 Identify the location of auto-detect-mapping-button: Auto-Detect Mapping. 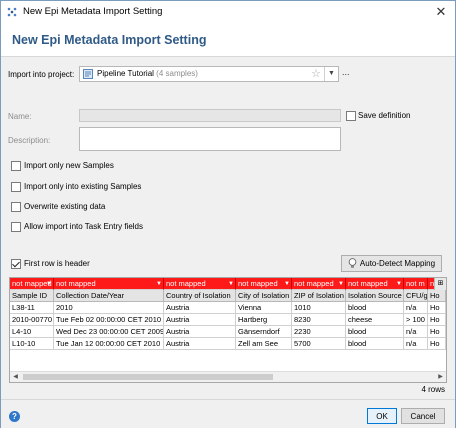
(391, 263).